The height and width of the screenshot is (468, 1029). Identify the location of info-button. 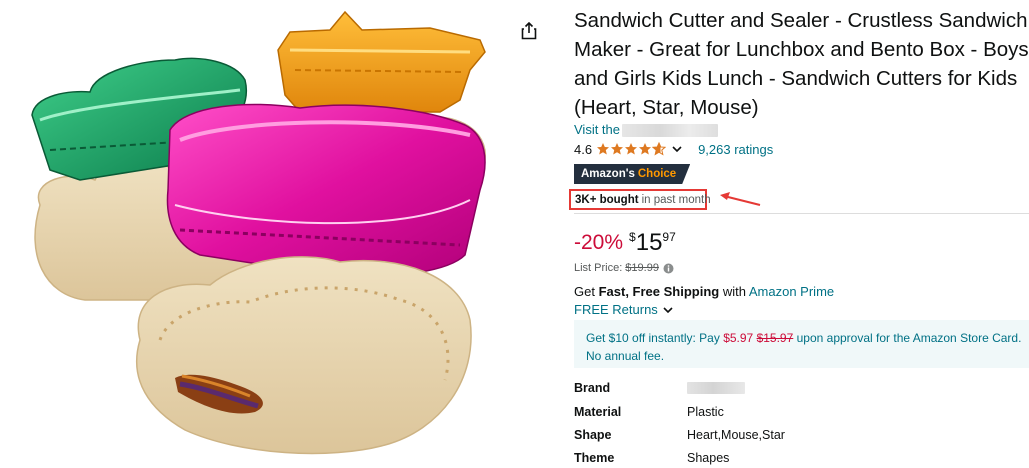
(668, 268).